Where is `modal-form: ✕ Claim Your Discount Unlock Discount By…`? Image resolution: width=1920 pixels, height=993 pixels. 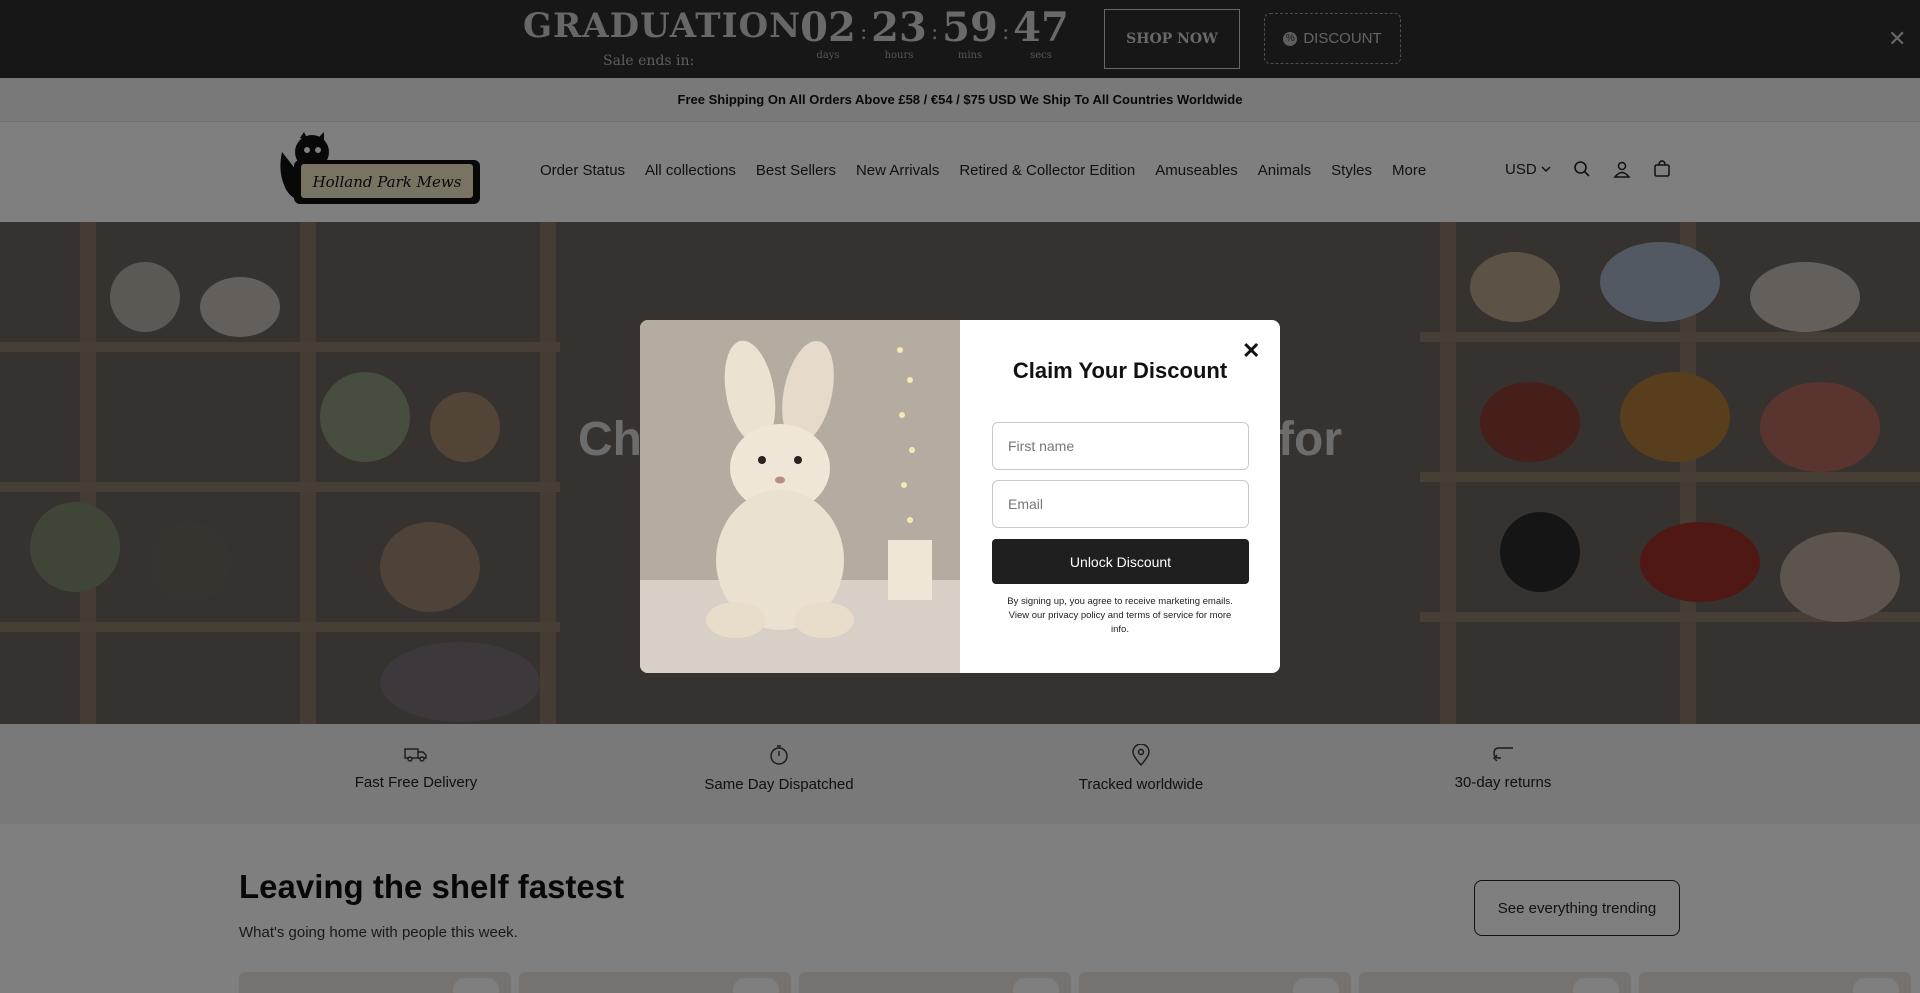
modal-form: ✕ Claim Your Discount Unlock Discount By… is located at coordinates (1120, 496).